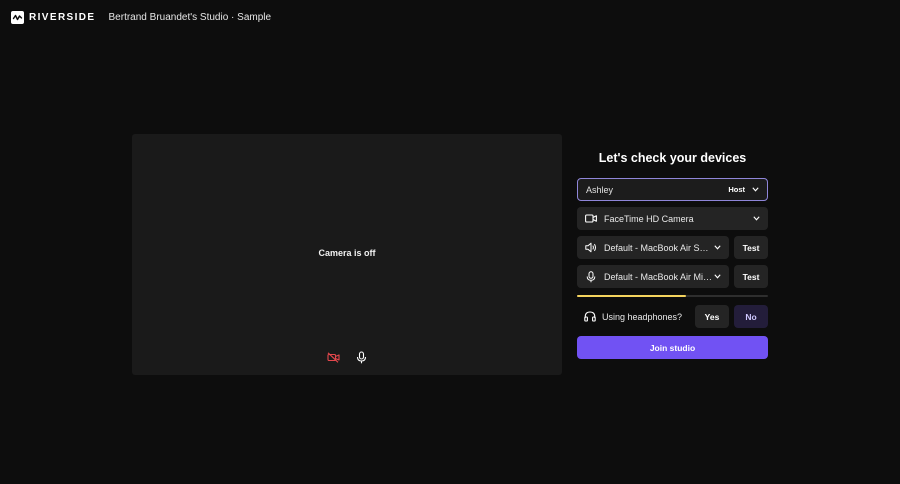 The height and width of the screenshot is (484, 900). Describe the element at coordinates (590, 317) in the screenshot. I see `headphones-icon` at that location.